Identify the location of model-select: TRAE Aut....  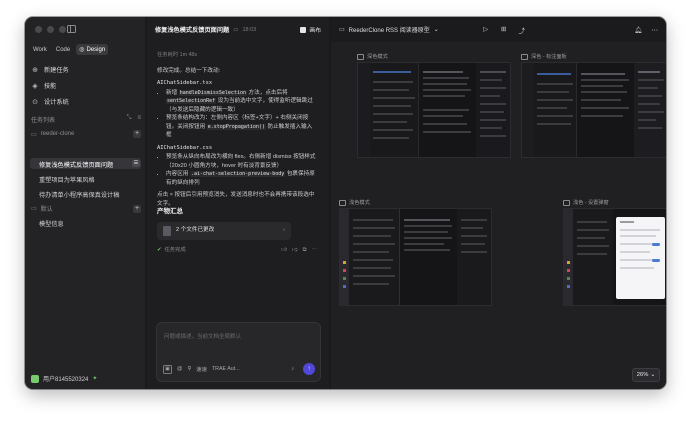
(226, 369).